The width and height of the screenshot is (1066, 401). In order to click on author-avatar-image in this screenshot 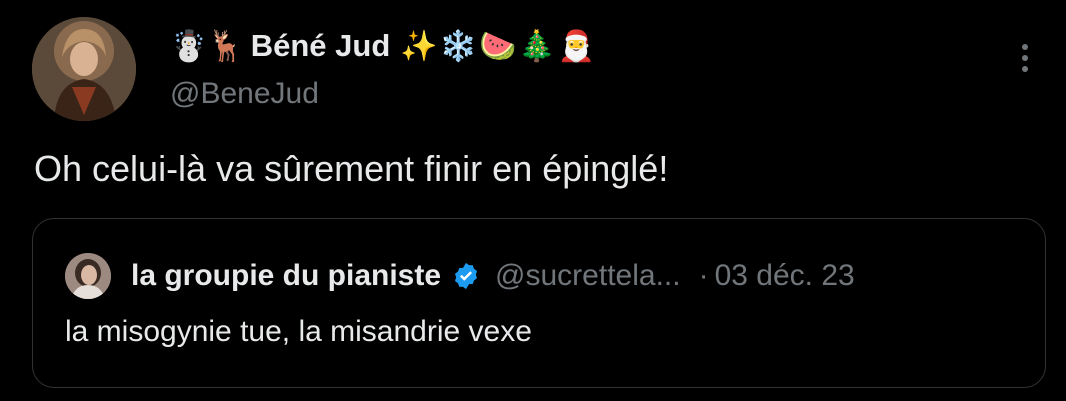, I will do `click(84, 69)`.